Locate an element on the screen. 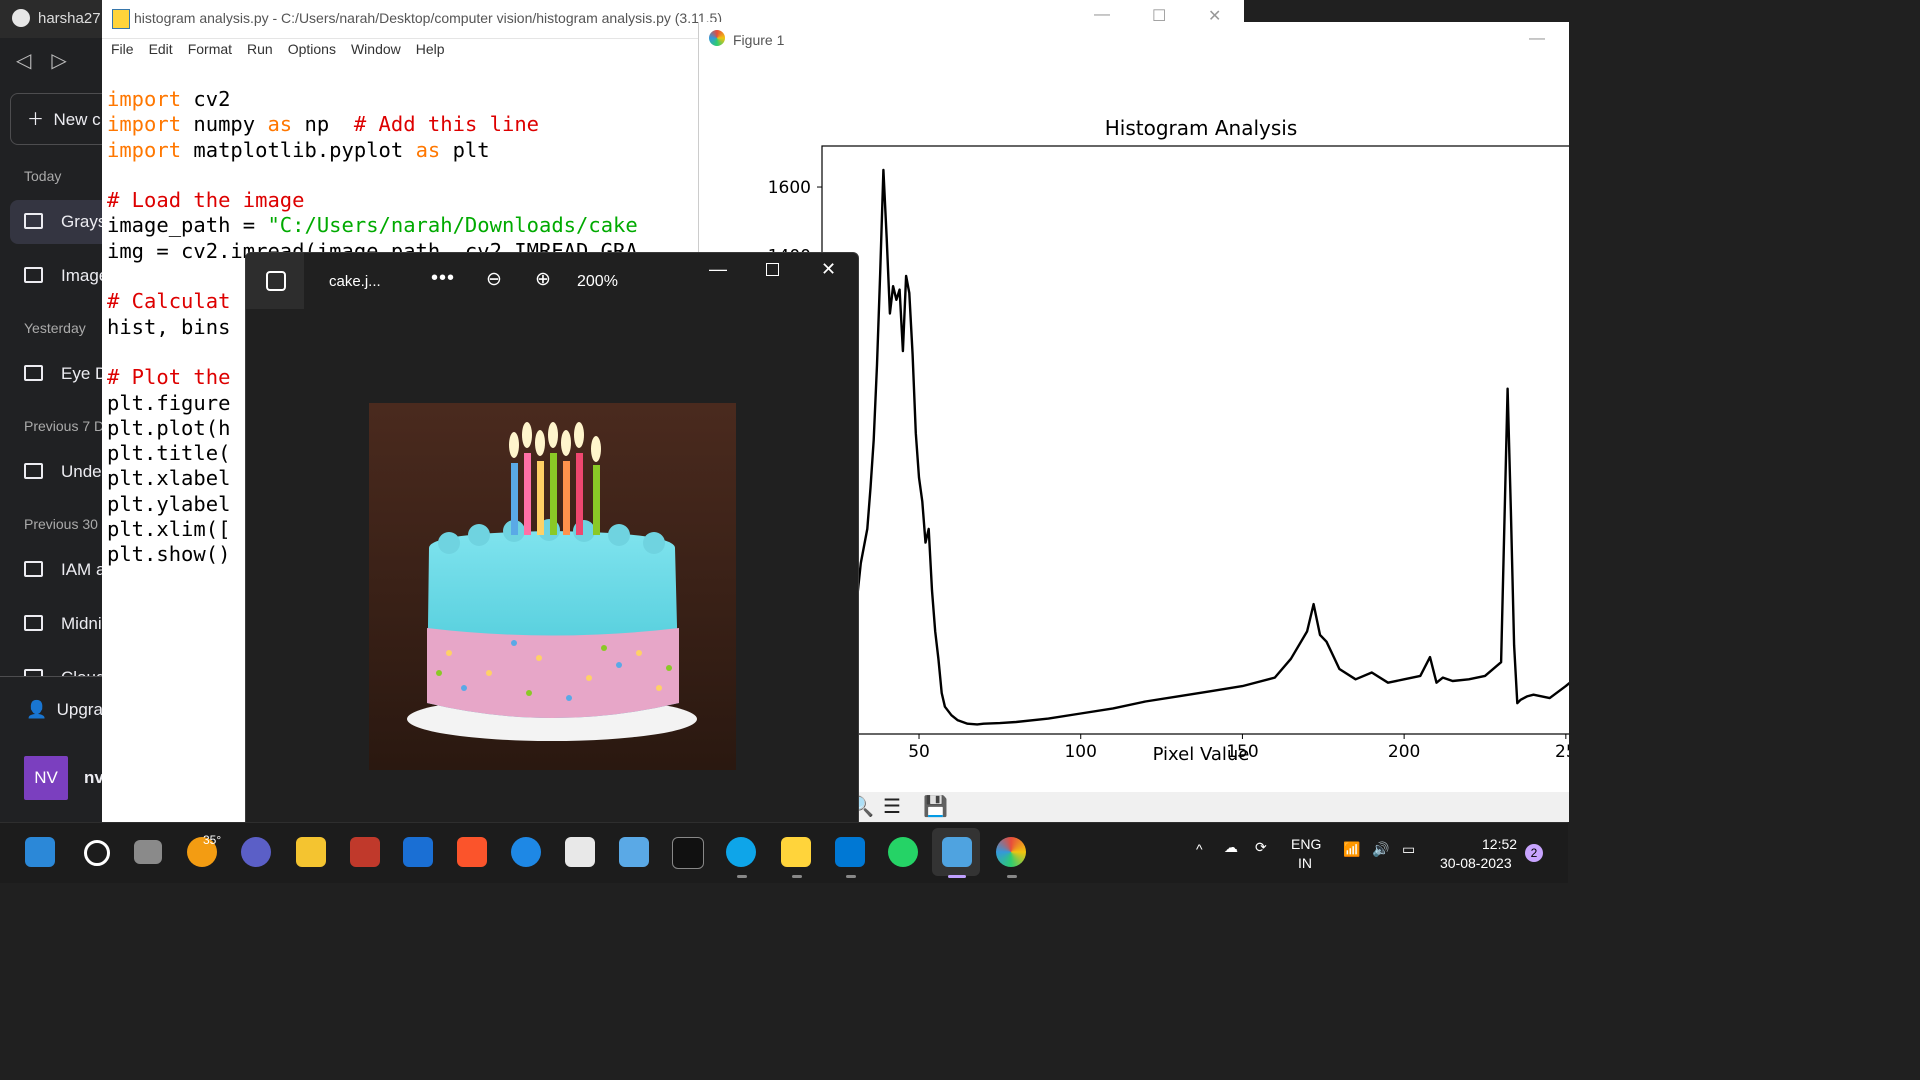 The image size is (1920, 1080). zoom-in-icon: ⊕ is located at coordinates (543, 279).